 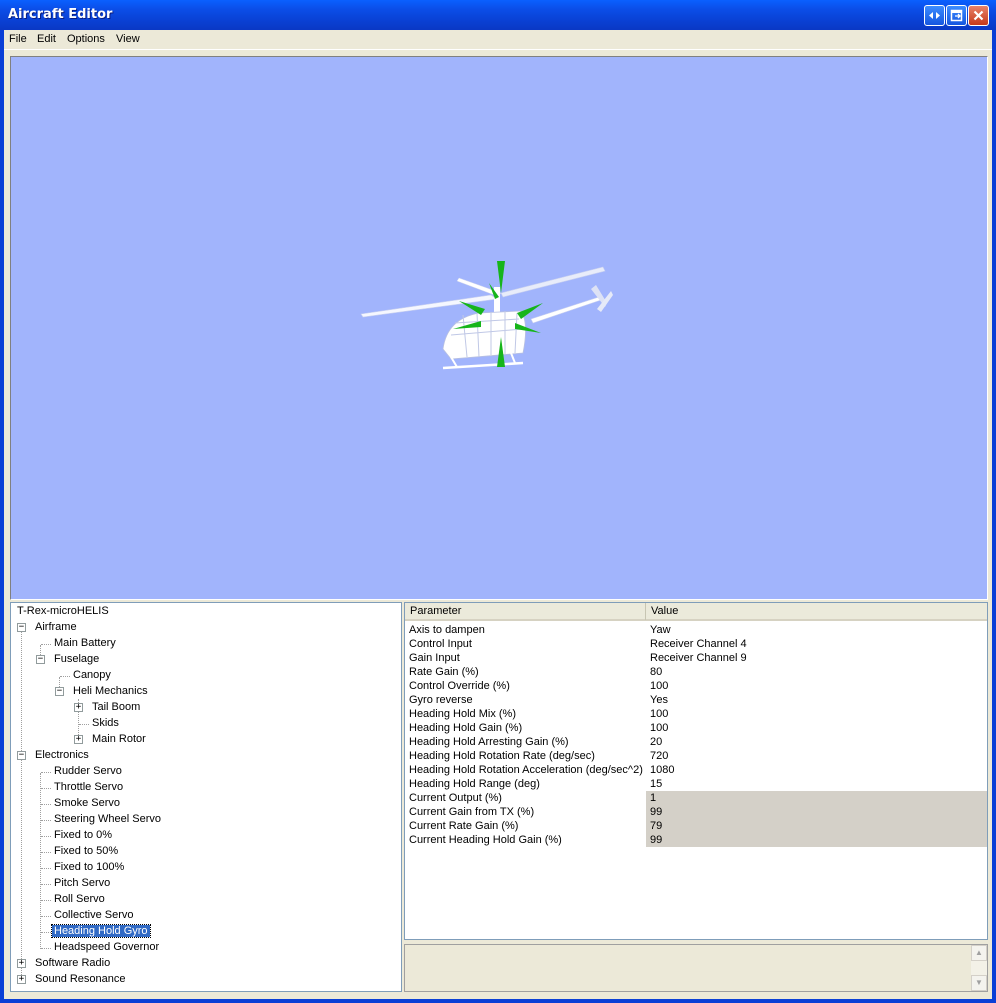 What do you see at coordinates (816, 611) in the screenshot?
I see `column-header-value: Value` at bounding box center [816, 611].